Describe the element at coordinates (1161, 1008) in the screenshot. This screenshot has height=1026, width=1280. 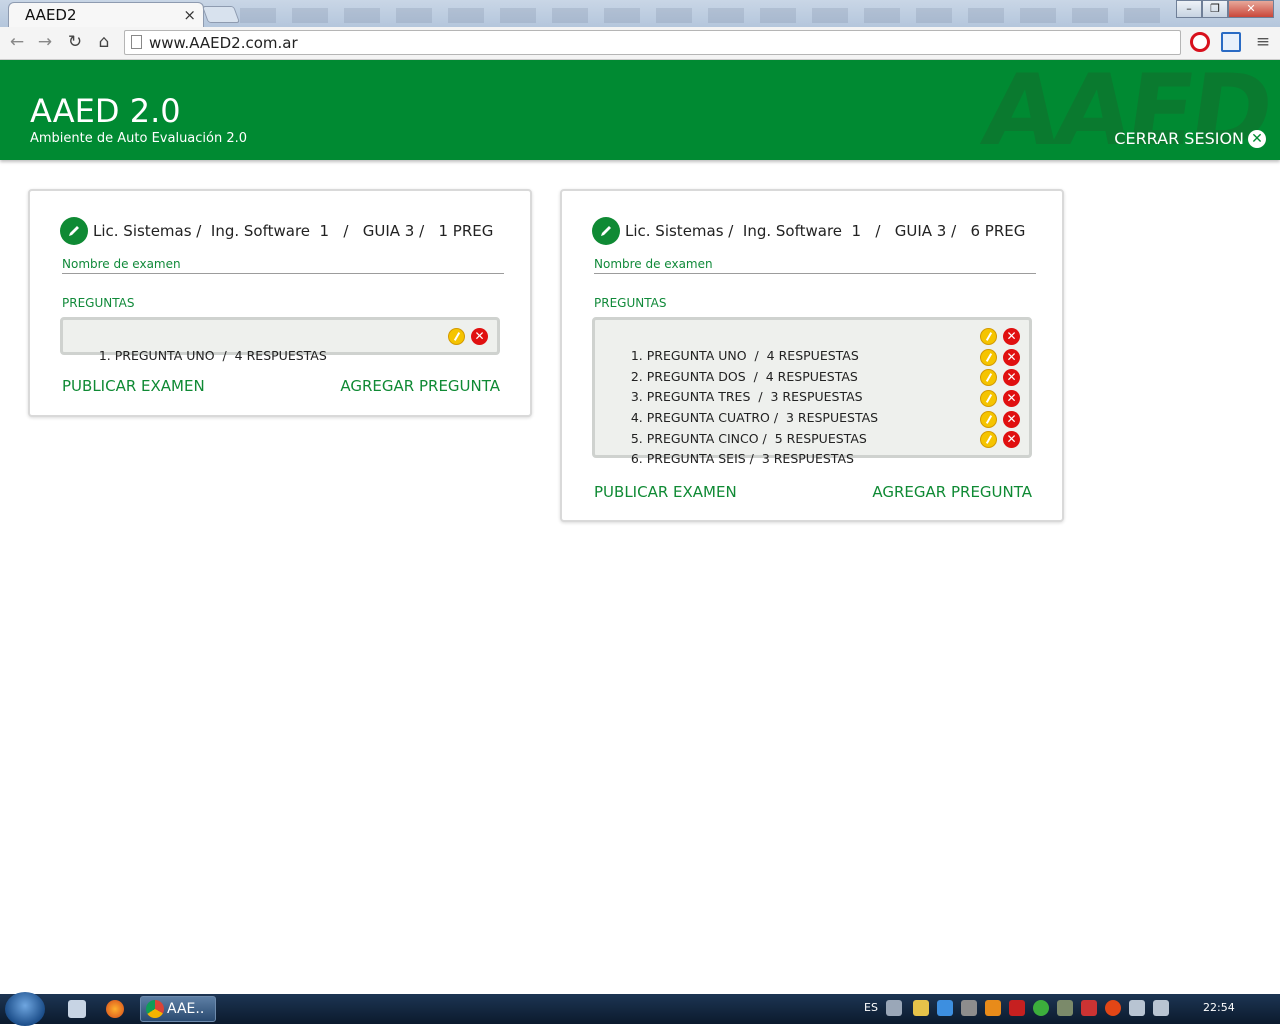
I see `volume-icon` at that location.